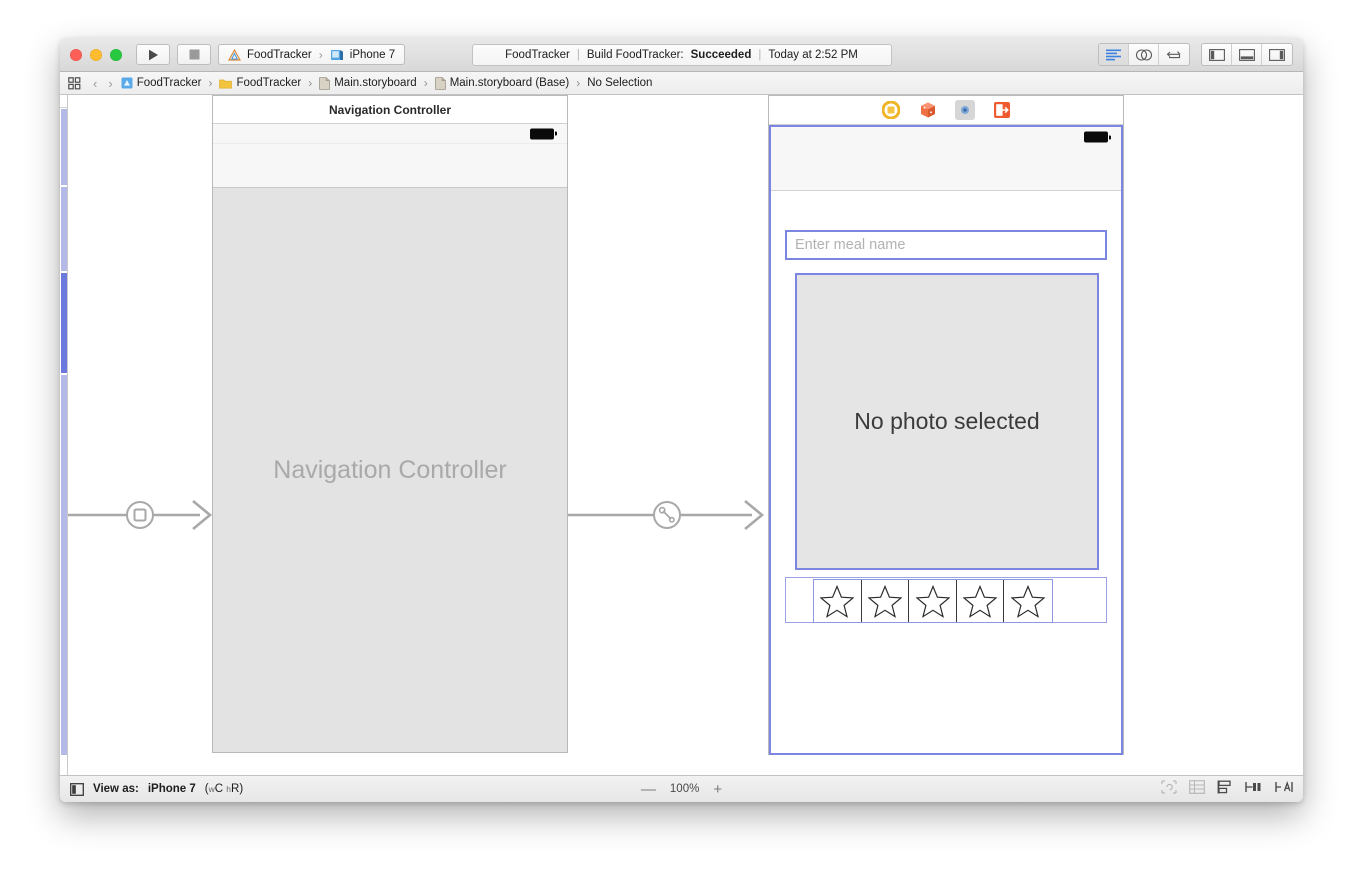 Image resolution: width=1360 pixels, height=883 pixels. Describe the element at coordinates (635, 54) in the screenshot. I see `status-action-label: Build FoodTracker:` at that location.